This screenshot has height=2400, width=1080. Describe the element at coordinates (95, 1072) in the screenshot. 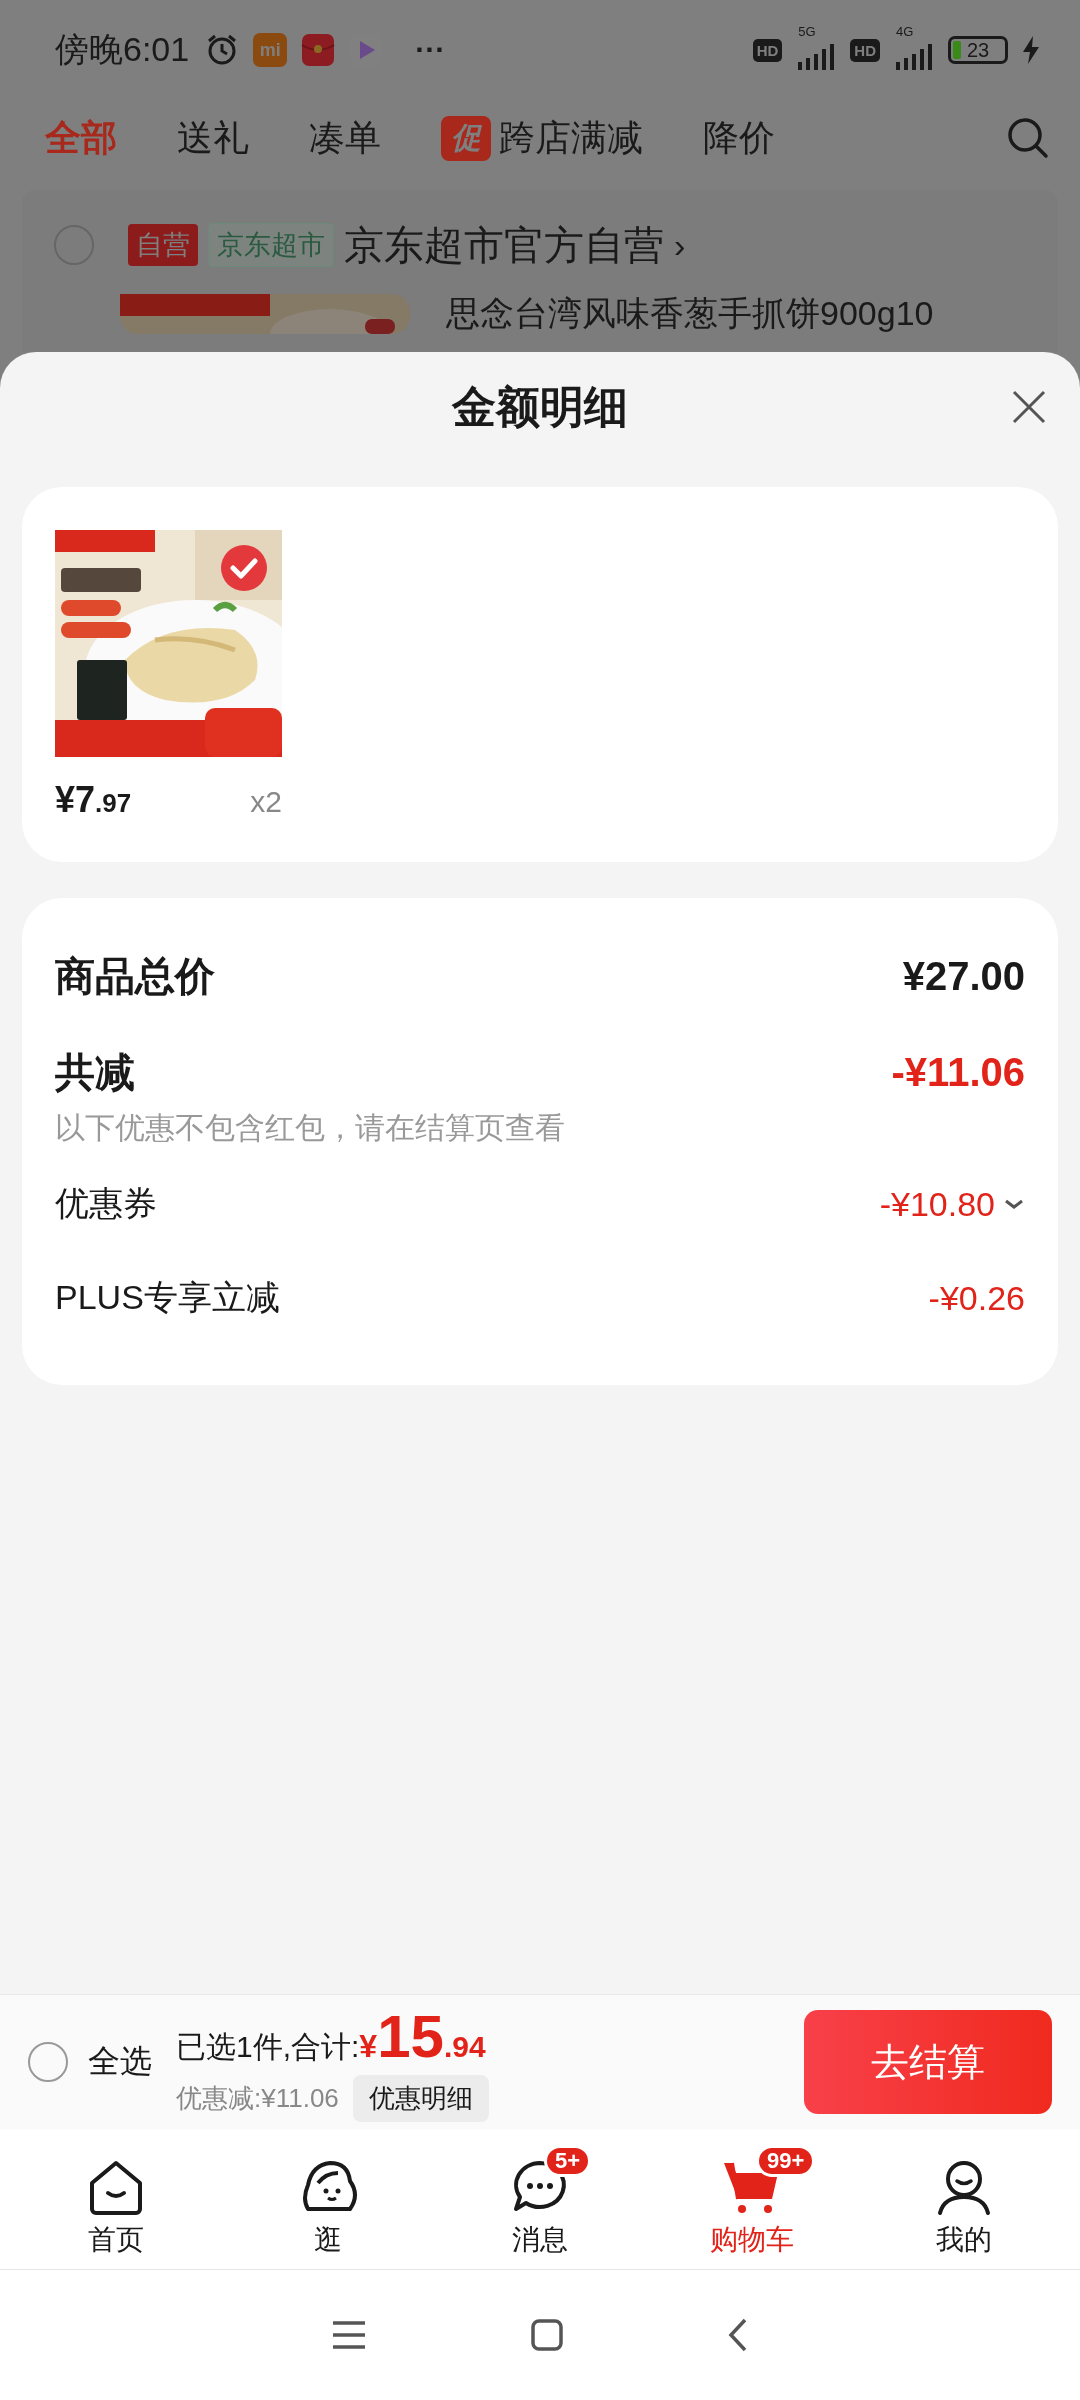

I see `summary-label: 共减` at that location.